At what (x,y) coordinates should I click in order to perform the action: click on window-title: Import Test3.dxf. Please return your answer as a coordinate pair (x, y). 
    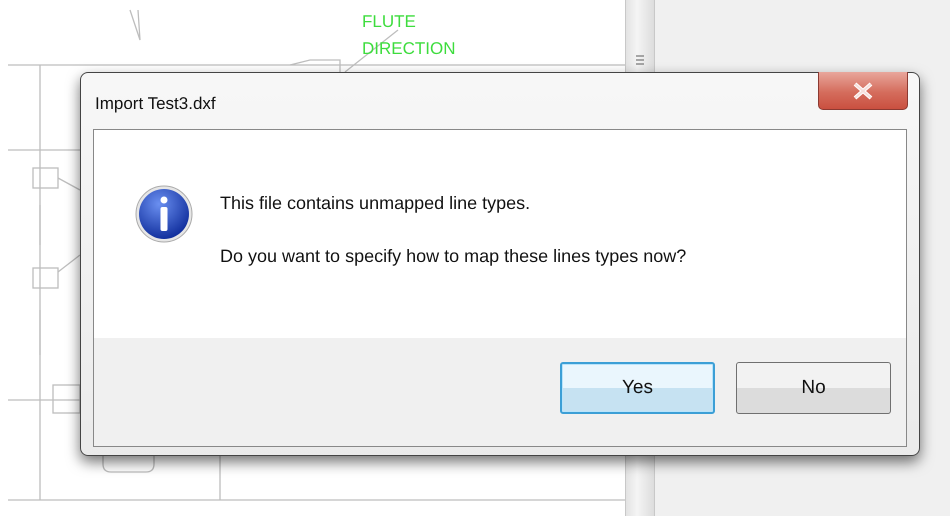
    Looking at the image, I should click on (155, 103).